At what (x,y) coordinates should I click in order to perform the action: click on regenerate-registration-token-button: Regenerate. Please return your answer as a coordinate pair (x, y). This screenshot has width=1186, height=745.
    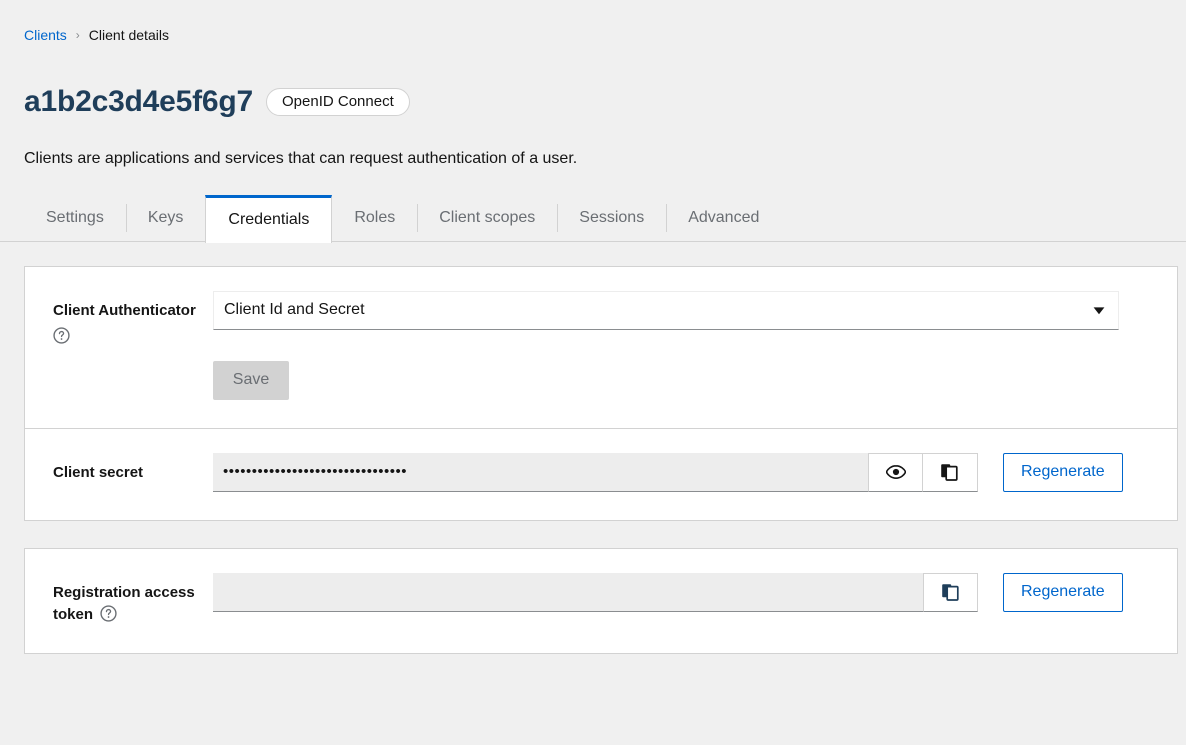
    Looking at the image, I should click on (1063, 592).